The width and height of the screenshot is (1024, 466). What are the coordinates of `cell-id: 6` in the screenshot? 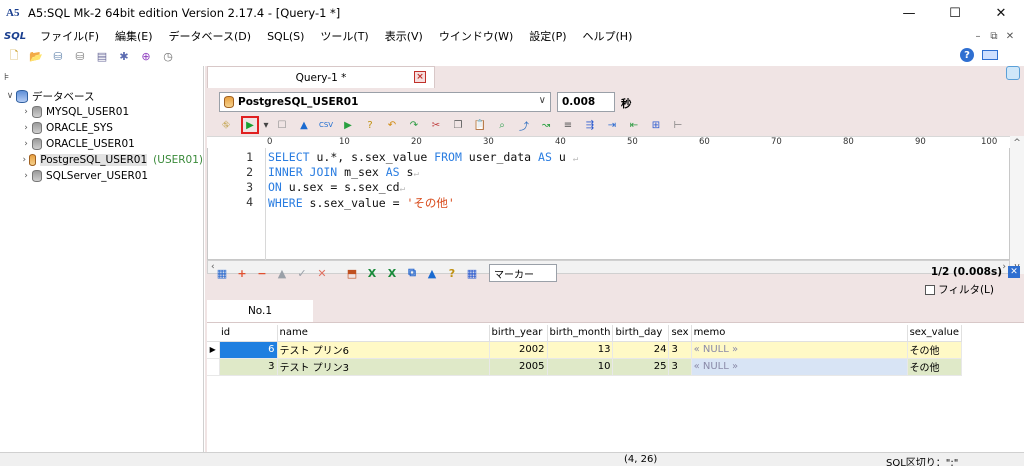 It's located at (248, 350).